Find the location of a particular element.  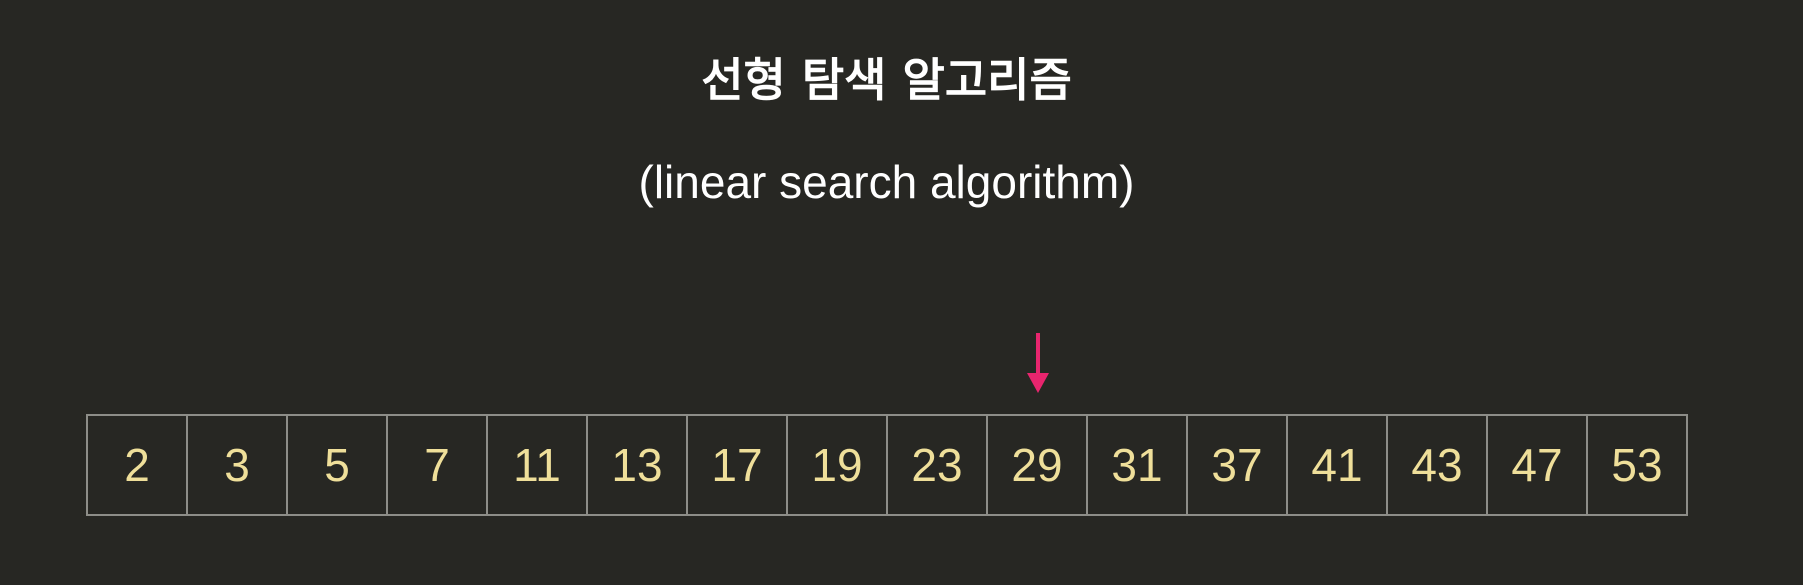

array-cell: 13 is located at coordinates (638, 465).